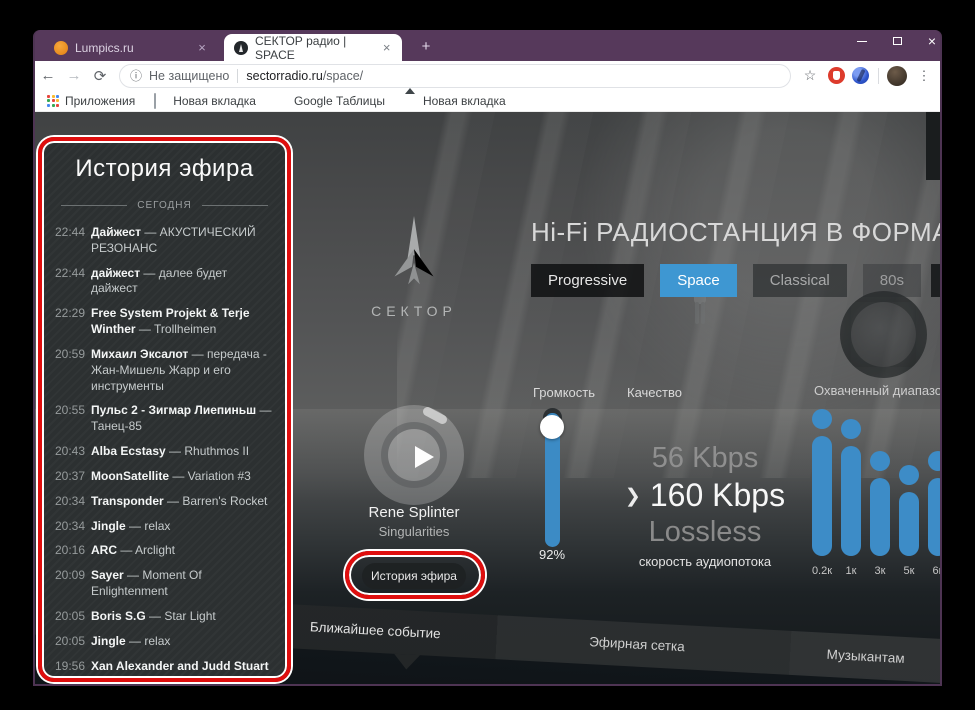 Image resolution: width=975 pixels, height=710 pixels. I want to click on range-band-0.2к: 0.2к, so click(822, 491).